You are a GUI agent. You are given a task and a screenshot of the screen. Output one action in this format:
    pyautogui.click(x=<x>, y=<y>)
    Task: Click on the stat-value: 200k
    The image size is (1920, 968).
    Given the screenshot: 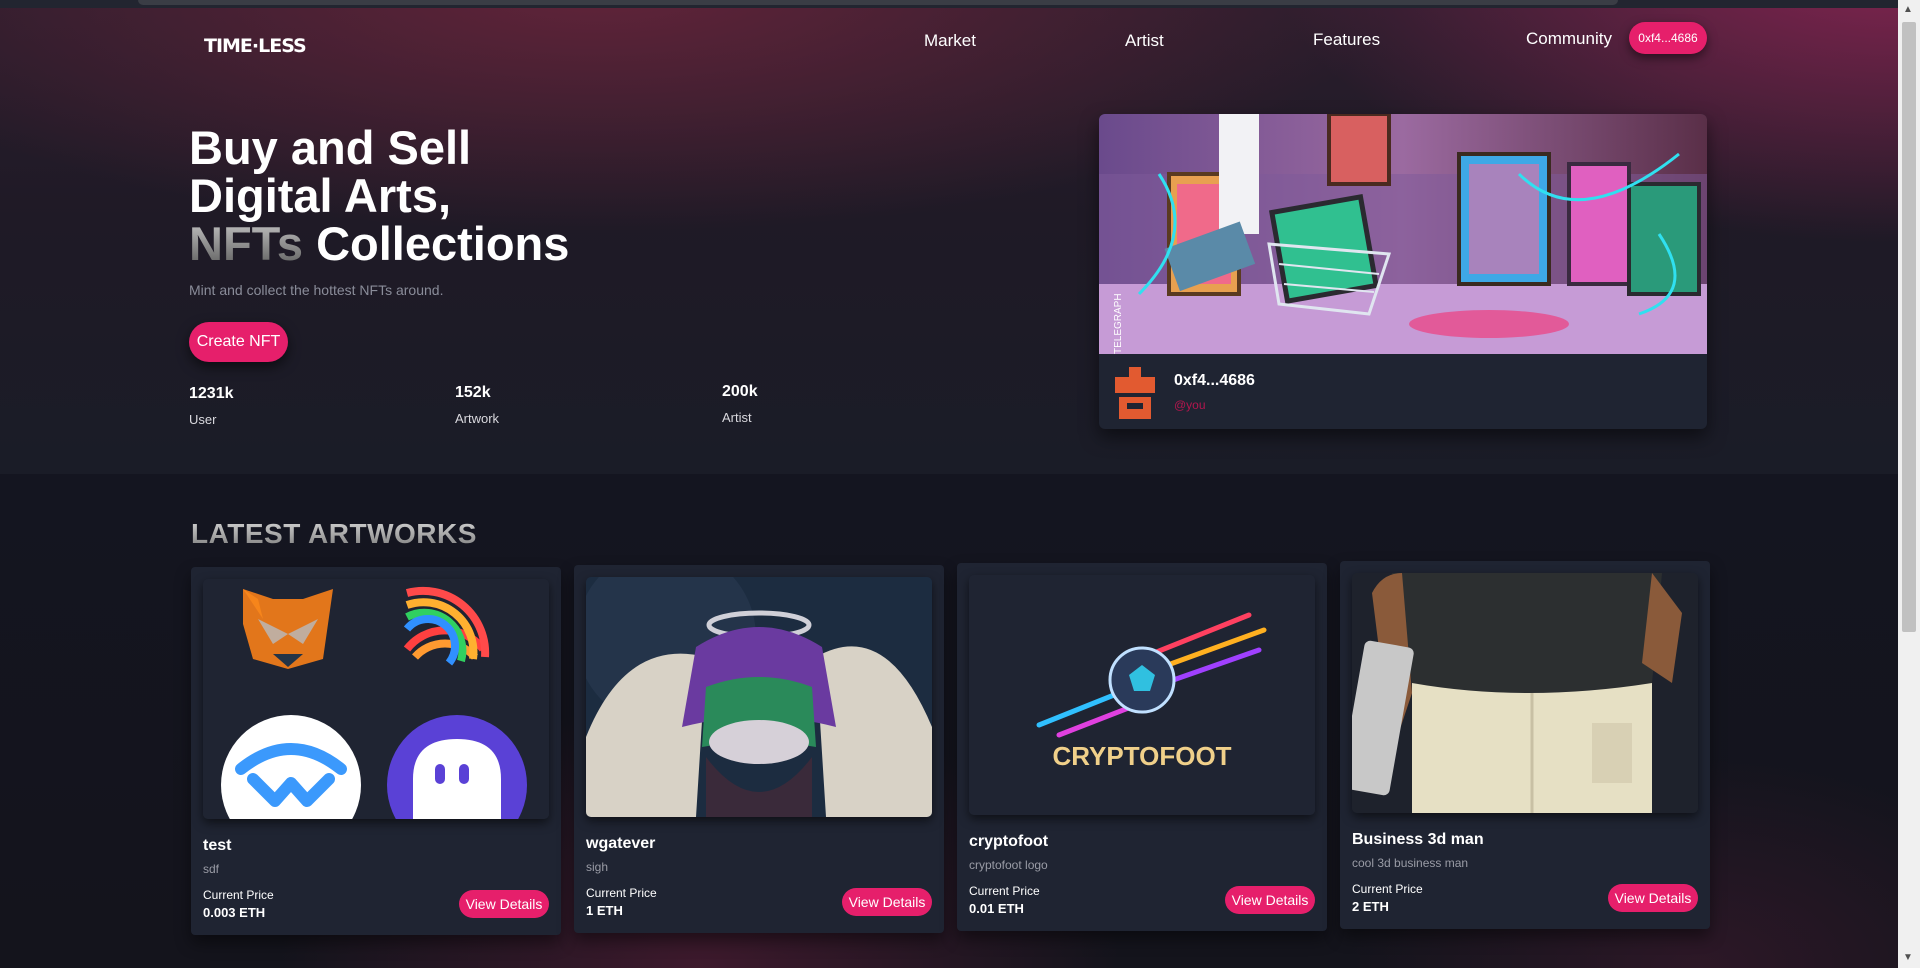 What is the action you would take?
    pyautogui.click(x=740, y=391)
    